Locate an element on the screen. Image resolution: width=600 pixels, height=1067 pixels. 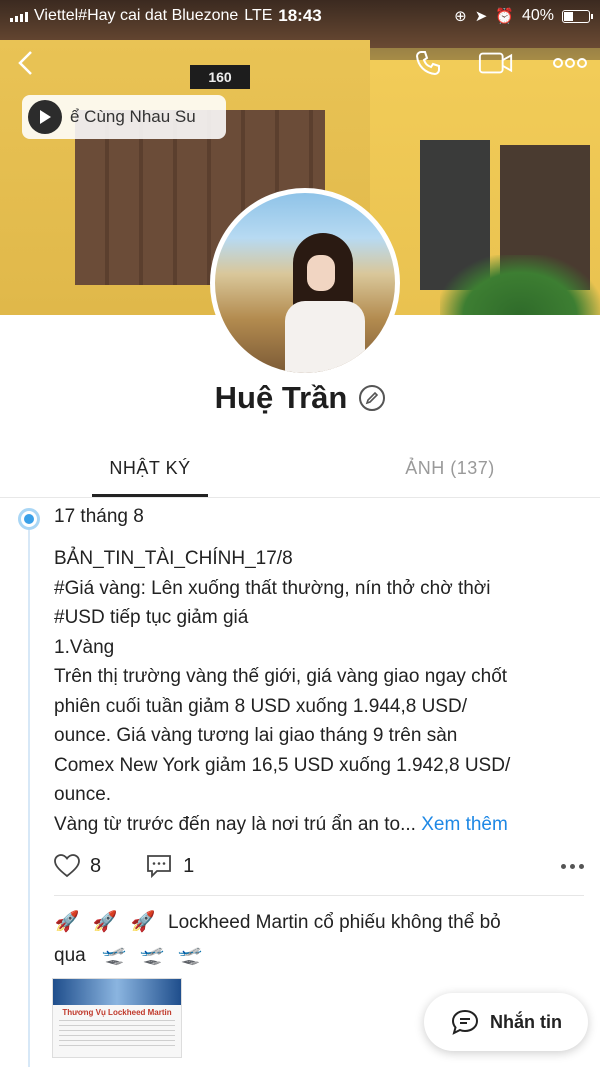
screen-lock-icon: ⊕ is located at coordinates (460, 16).